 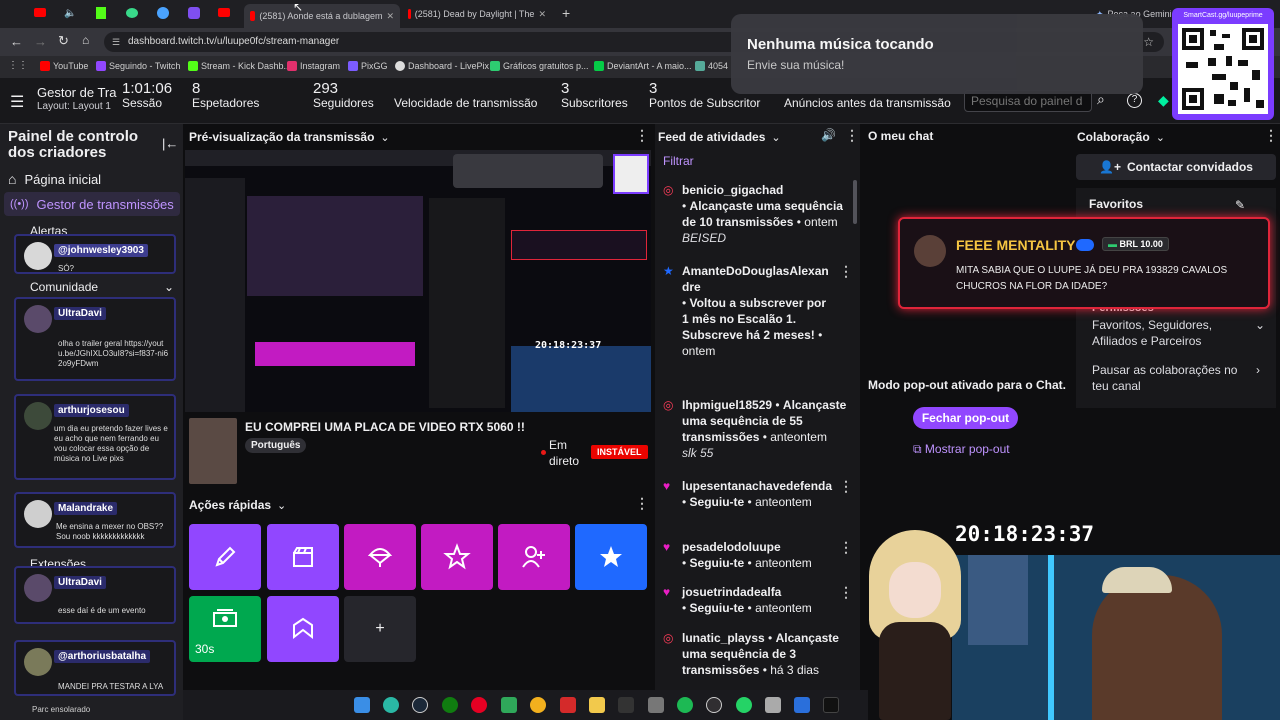 I want to click on sidebar-item-stream-manager: ((•)) Gestor de transmissões, so click(x=92, y=204).